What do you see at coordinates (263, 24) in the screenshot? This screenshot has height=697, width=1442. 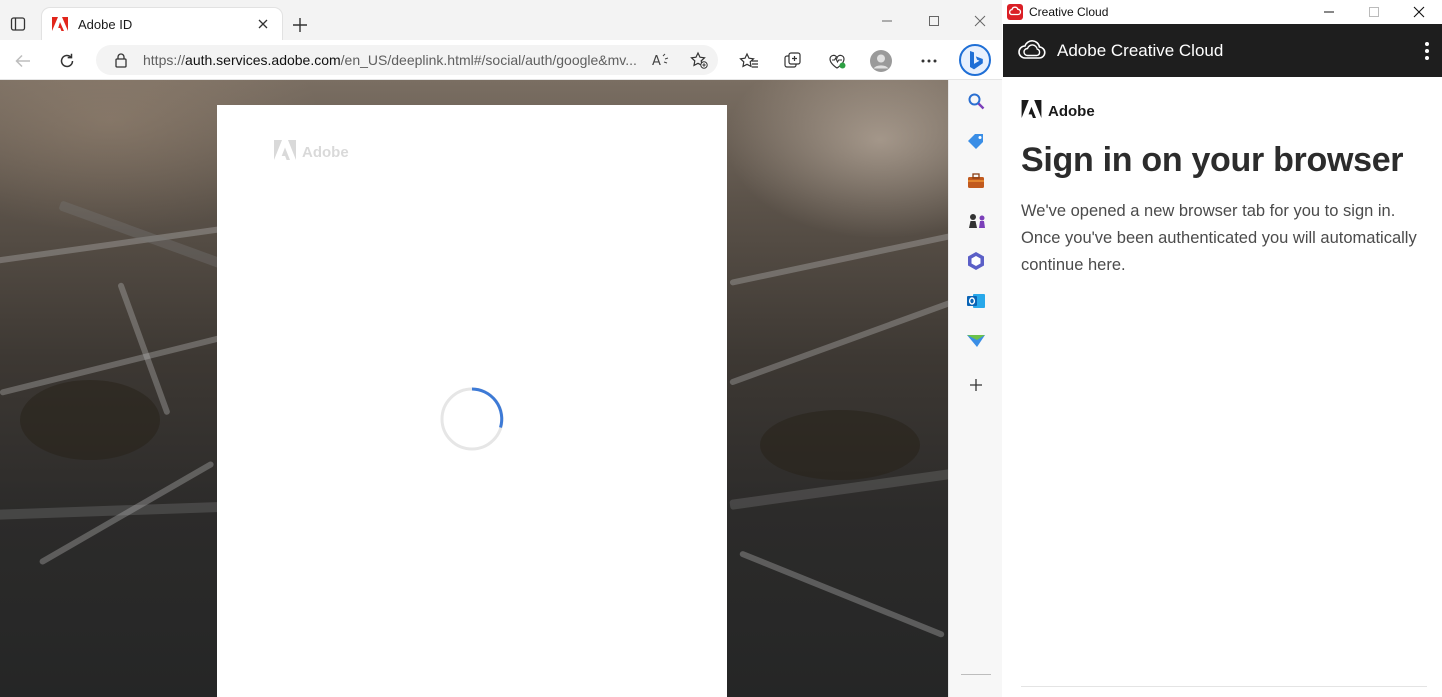 I see `tab-close-icon` at bounding box center [263, 24].